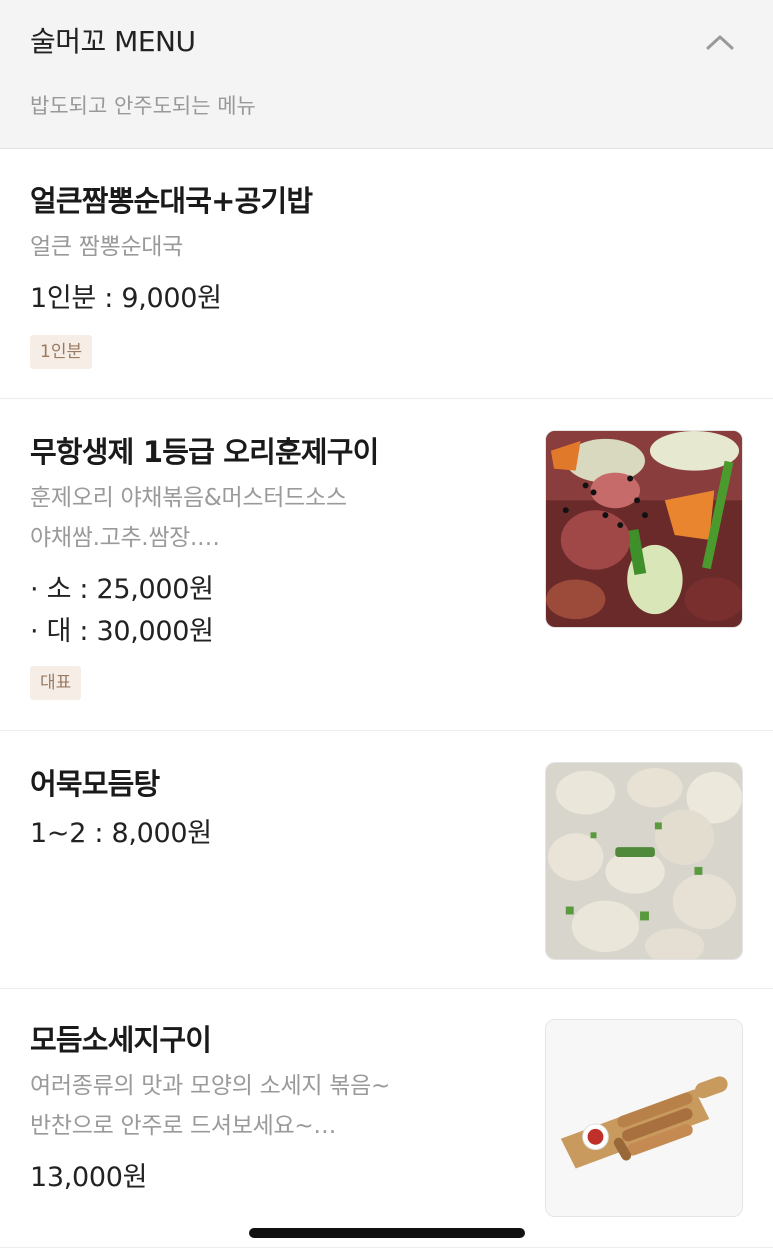 Image resolution: width=773 pixels, height=1254 pixels. I want to click on chevron-up-icon, so click(720, 42).